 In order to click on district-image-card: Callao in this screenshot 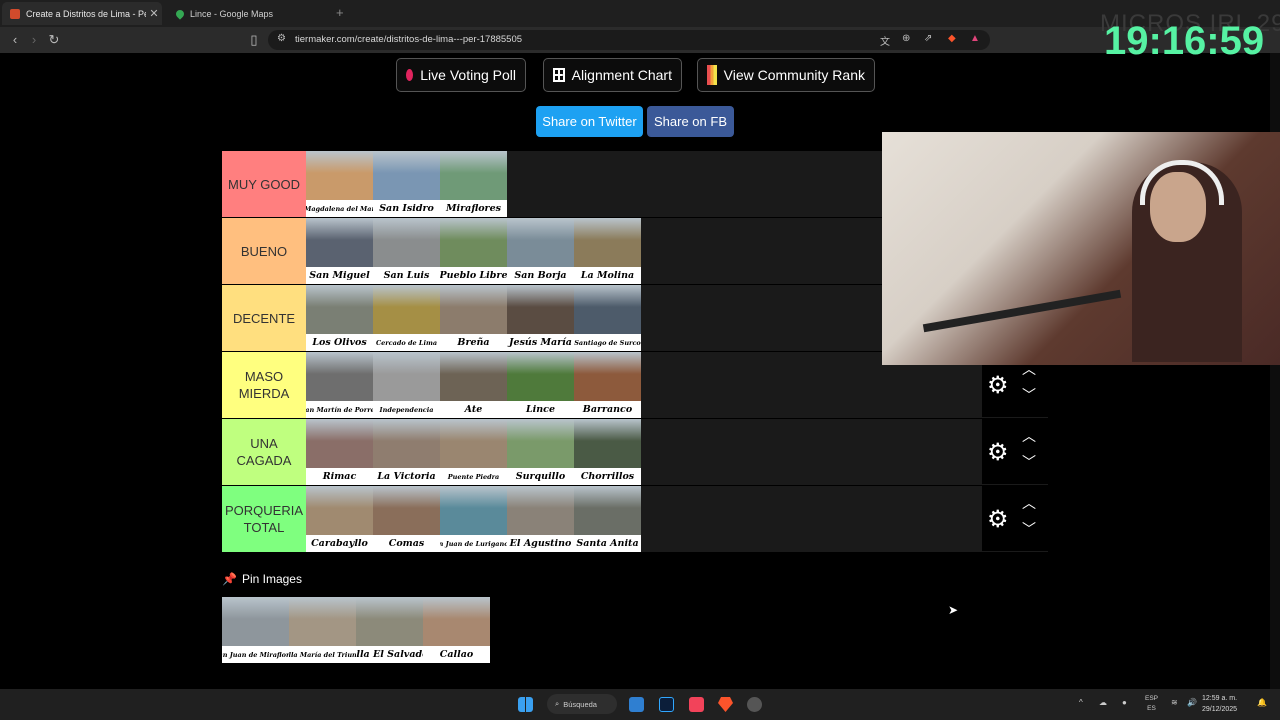, I will do `click(456, 630)`.